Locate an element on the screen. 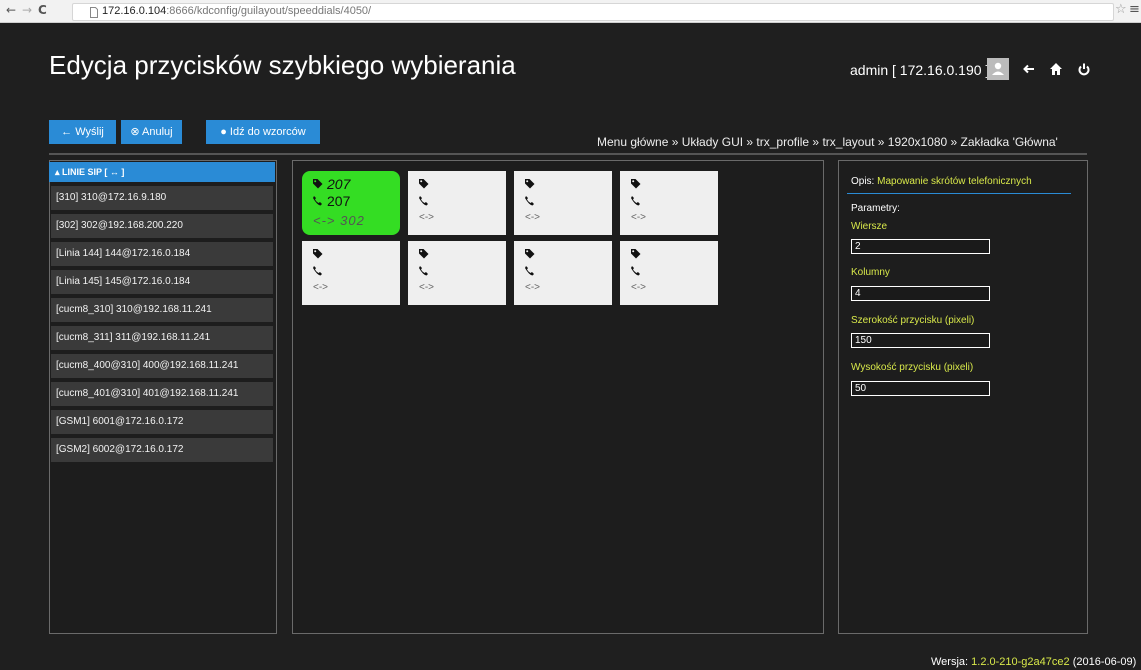 This screenshot has height=670, width=1141. button-width-field: 150 is located at coordinates (920, 340).